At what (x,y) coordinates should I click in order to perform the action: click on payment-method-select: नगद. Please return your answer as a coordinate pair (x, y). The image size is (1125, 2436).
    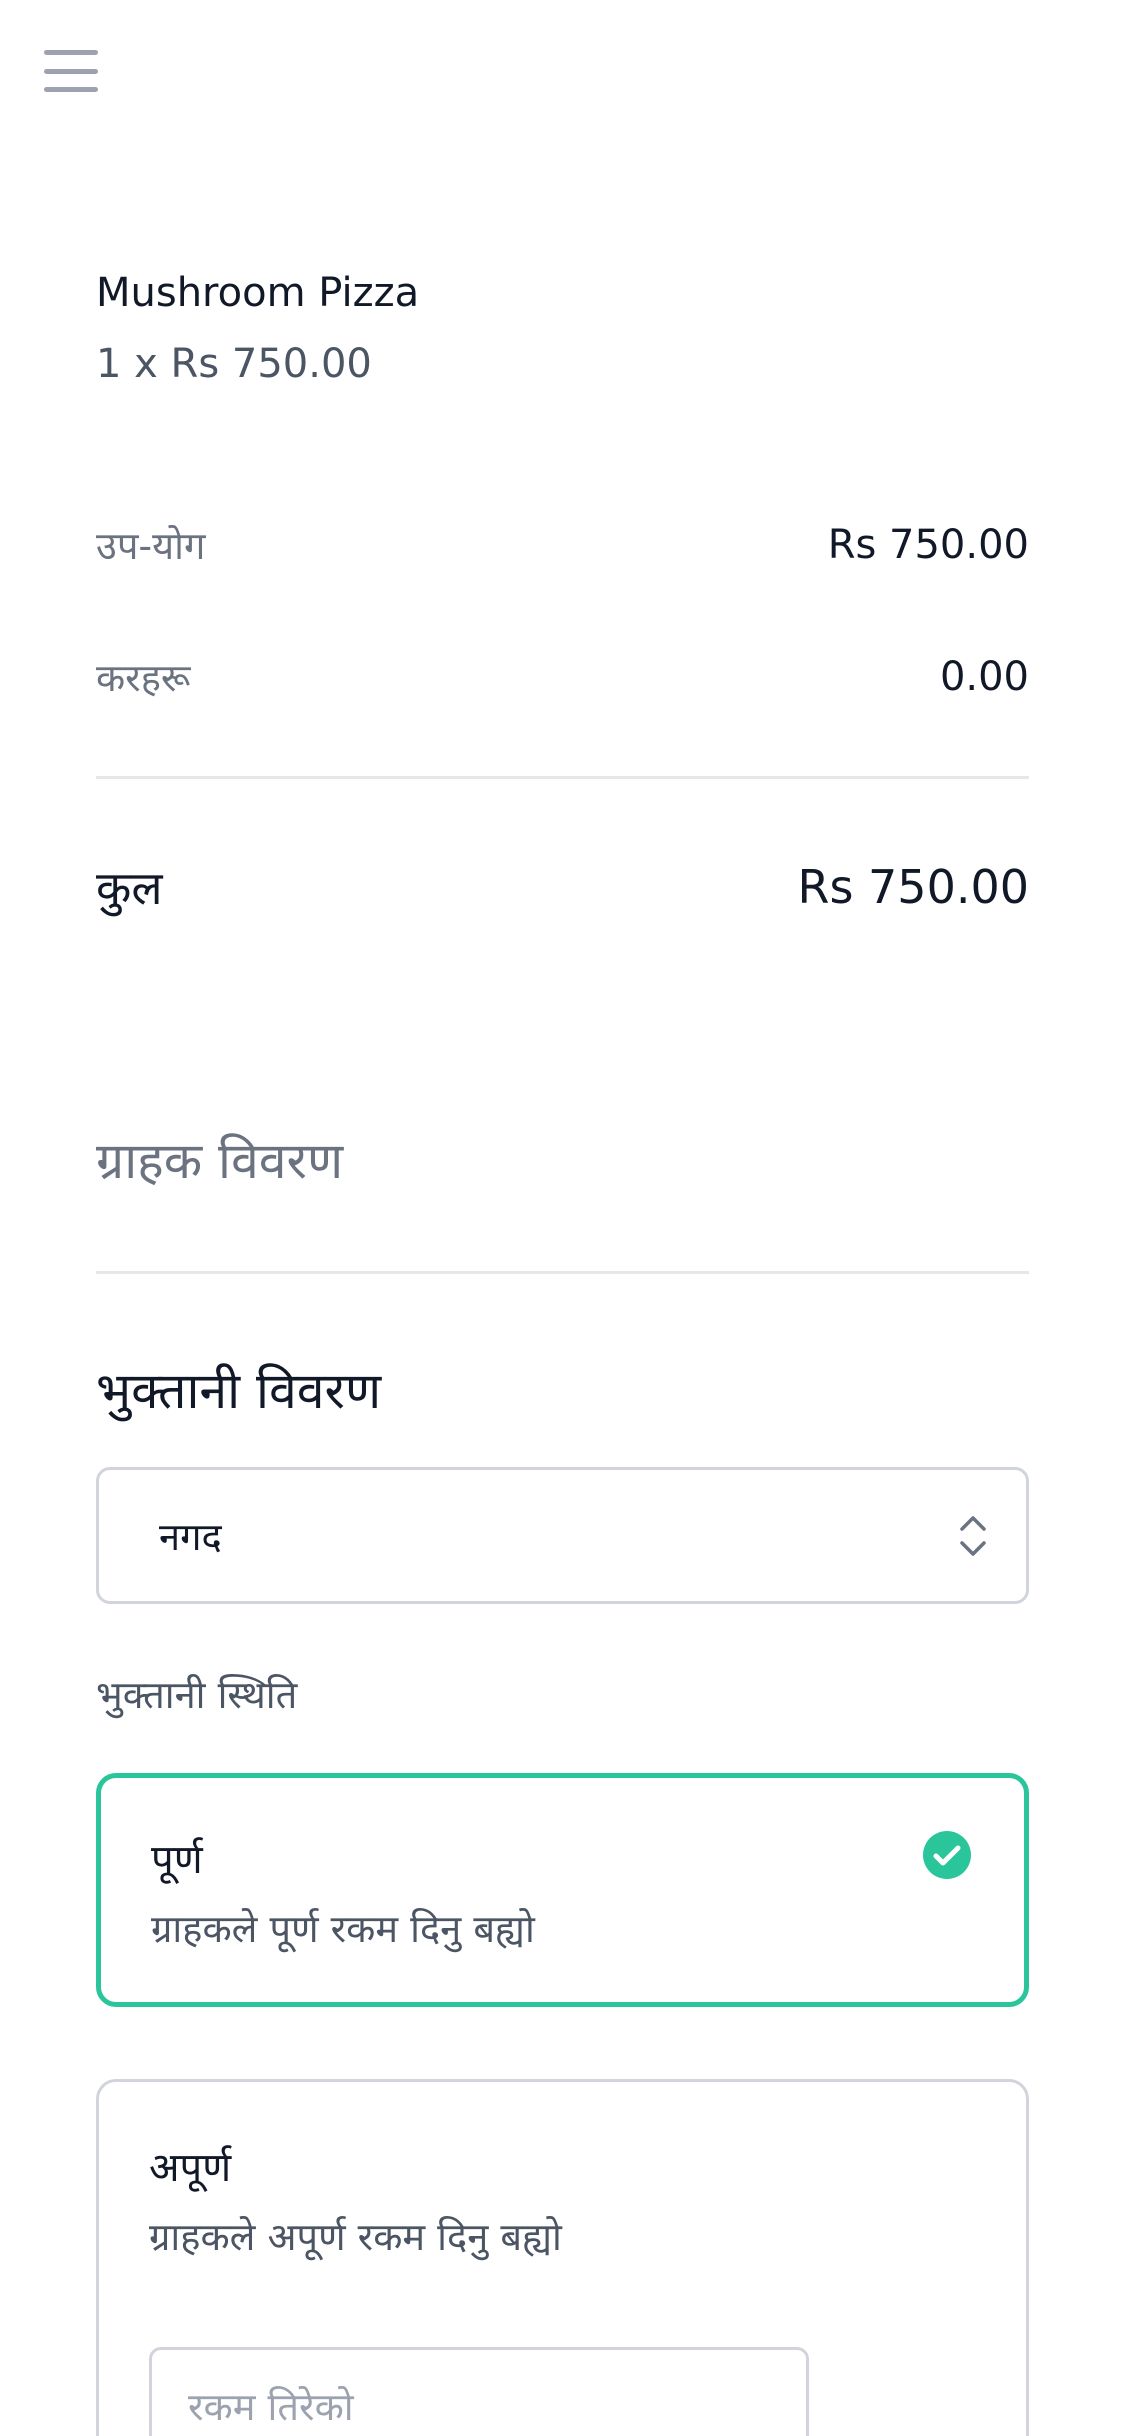
    Looking at the image, I should click on (562, 1535).